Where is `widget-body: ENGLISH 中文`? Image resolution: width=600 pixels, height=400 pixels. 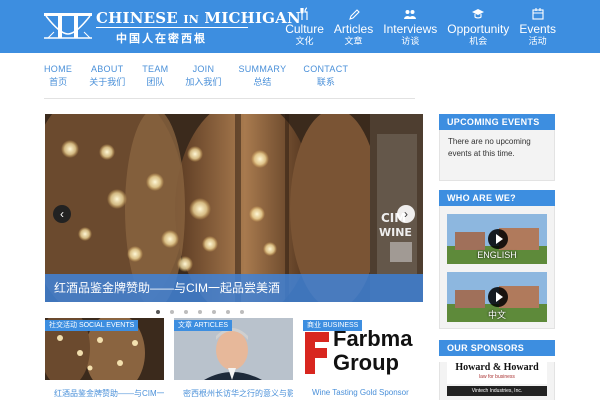 widget-body: ENGLISH 中文 is located at coordinates (497, 267).